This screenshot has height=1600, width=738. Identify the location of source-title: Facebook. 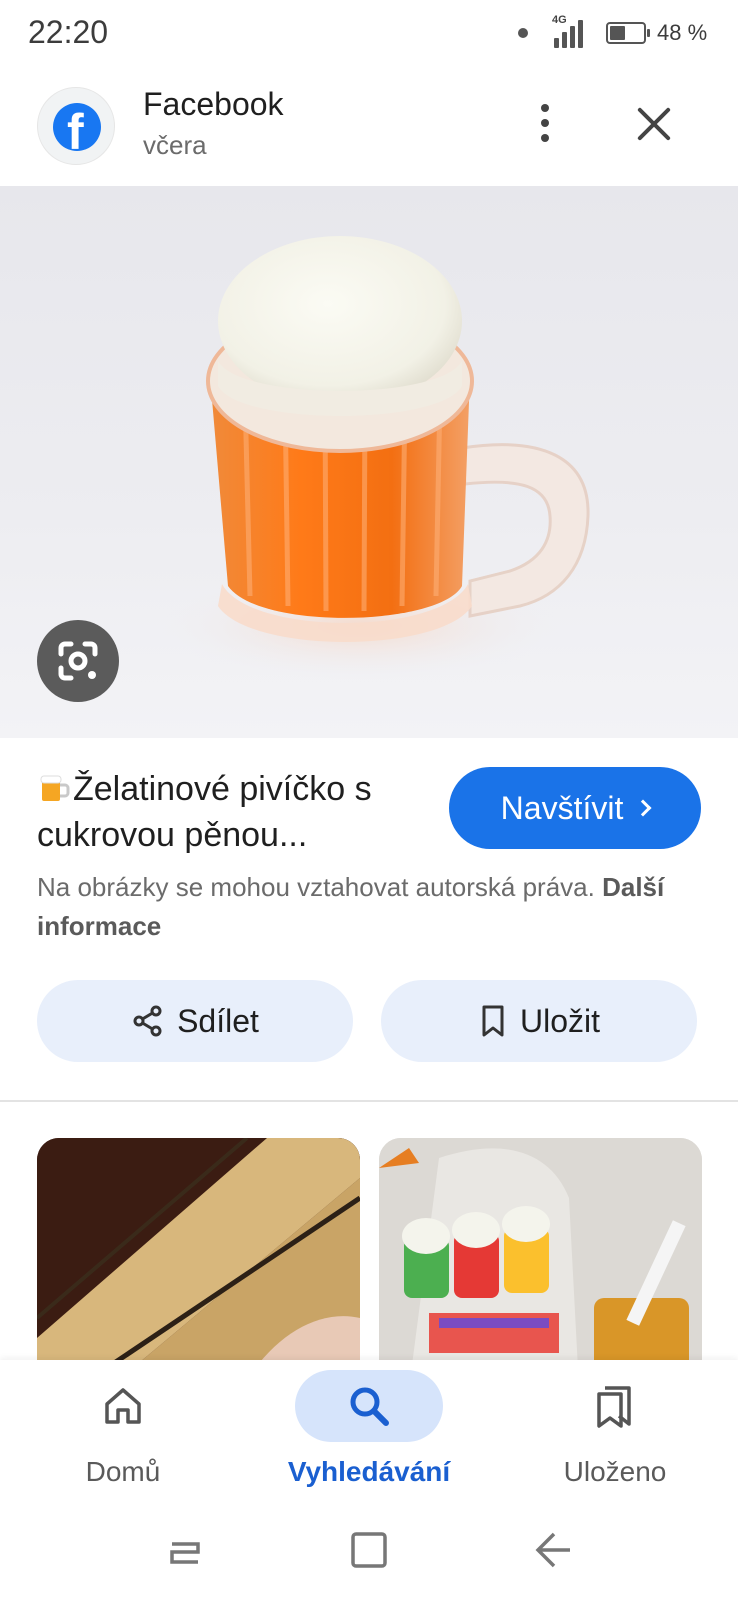
(213, 104).